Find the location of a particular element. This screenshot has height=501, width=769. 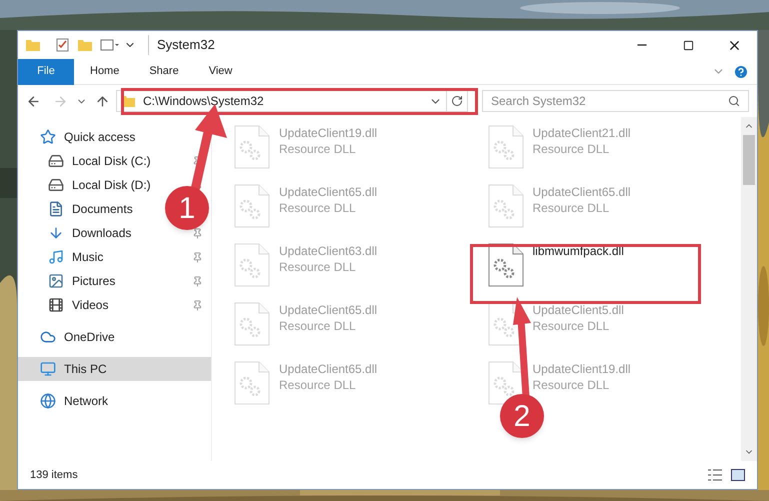

ribbon-tab: File is located at coordinates (46, 71).